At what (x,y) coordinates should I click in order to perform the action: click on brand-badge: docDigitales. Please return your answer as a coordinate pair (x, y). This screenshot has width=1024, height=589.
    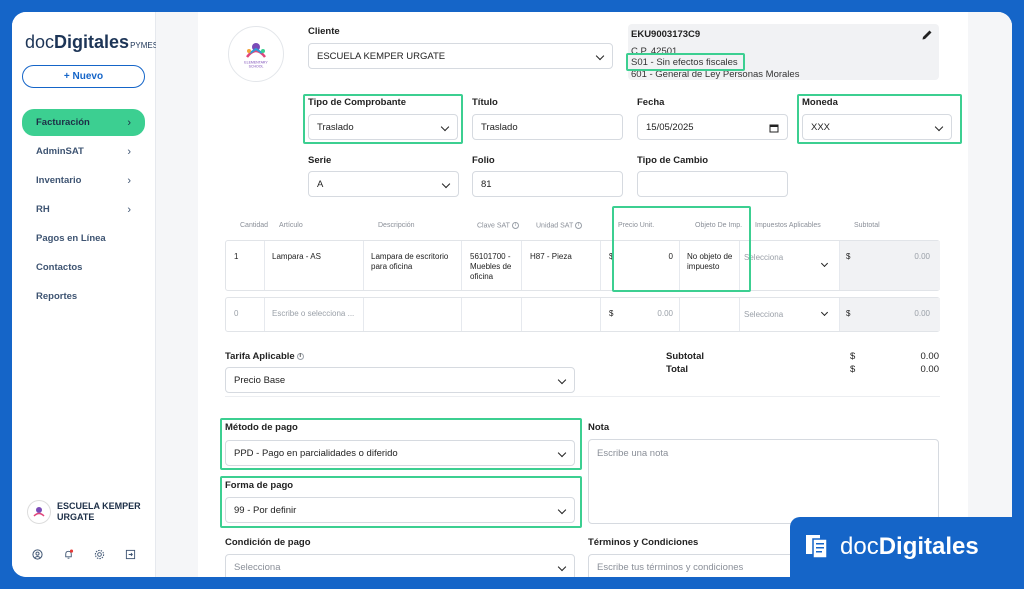
    Looking at the image, I should click on (901, 547).